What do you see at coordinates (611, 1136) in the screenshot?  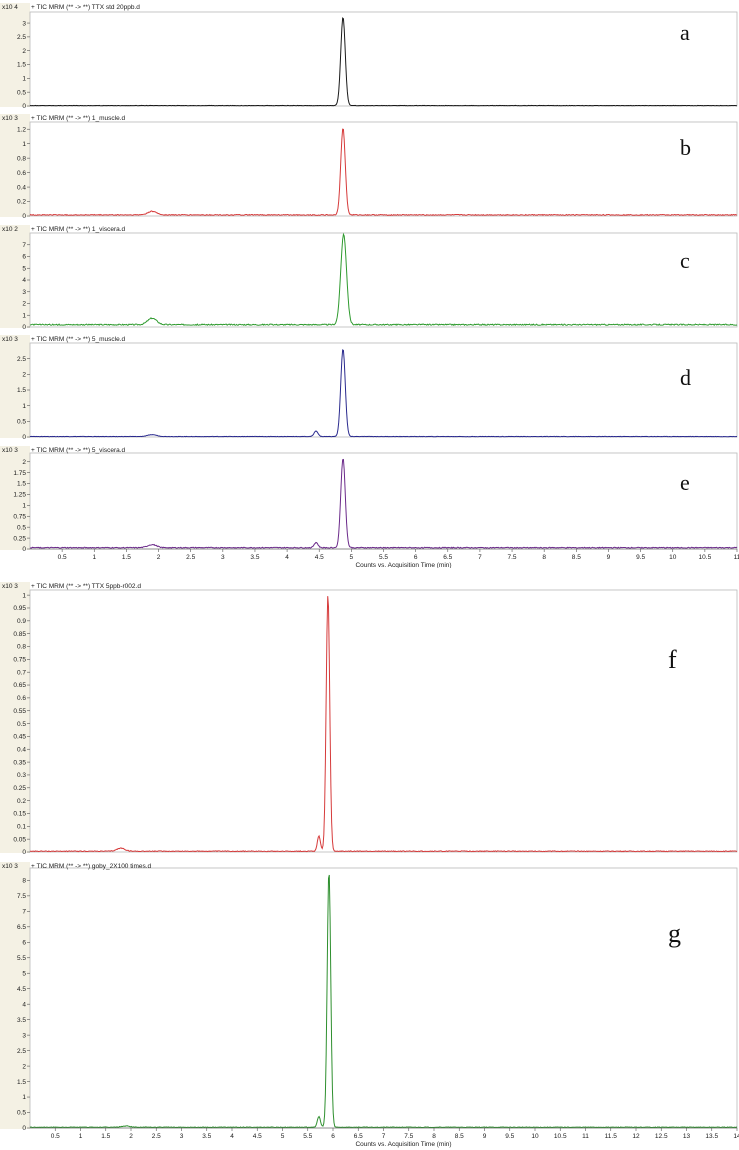 I see `x-tick-label: 11.5` at bounding box center [611, 1136].